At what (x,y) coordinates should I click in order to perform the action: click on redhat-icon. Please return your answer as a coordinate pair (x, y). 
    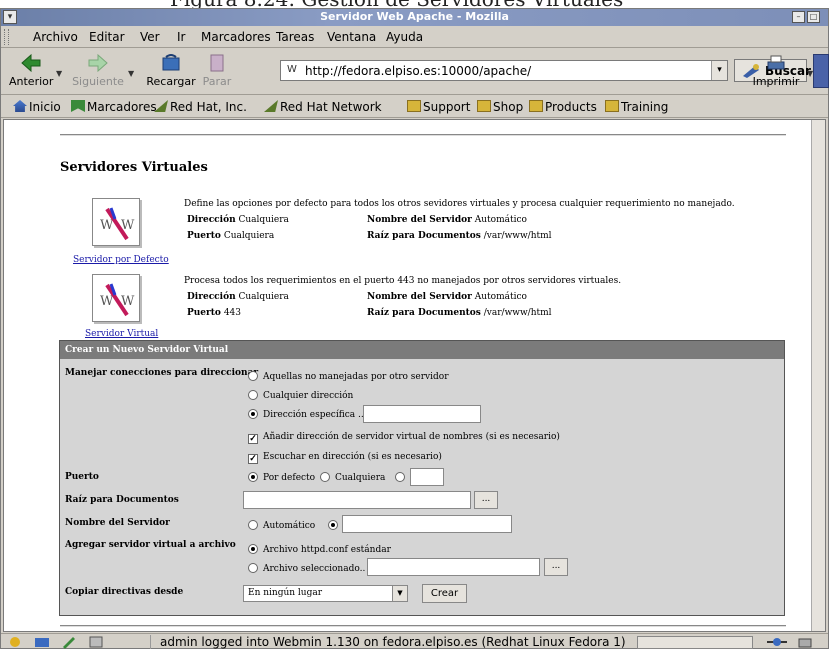
    Looking at the image, I should click on (161, 106).